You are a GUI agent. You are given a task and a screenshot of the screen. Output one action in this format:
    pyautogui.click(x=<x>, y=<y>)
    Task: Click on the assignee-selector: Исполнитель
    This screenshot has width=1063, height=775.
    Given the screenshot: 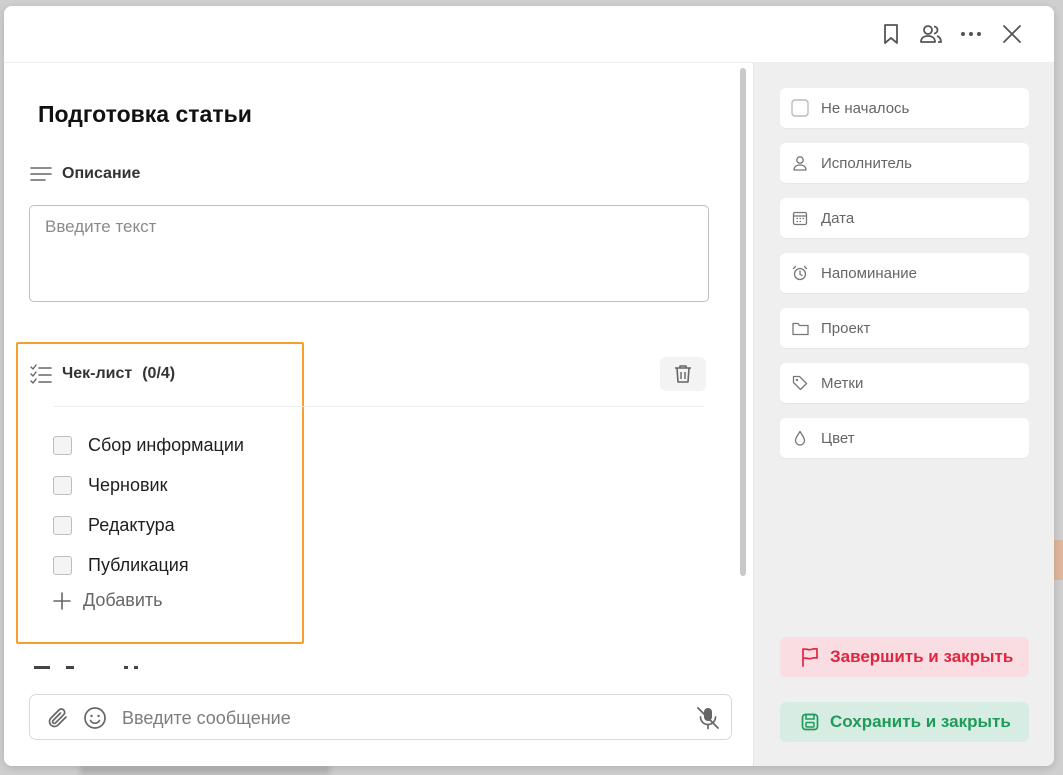 What is the action you would take?
    pyautogui.click(x=904, y=163)
    